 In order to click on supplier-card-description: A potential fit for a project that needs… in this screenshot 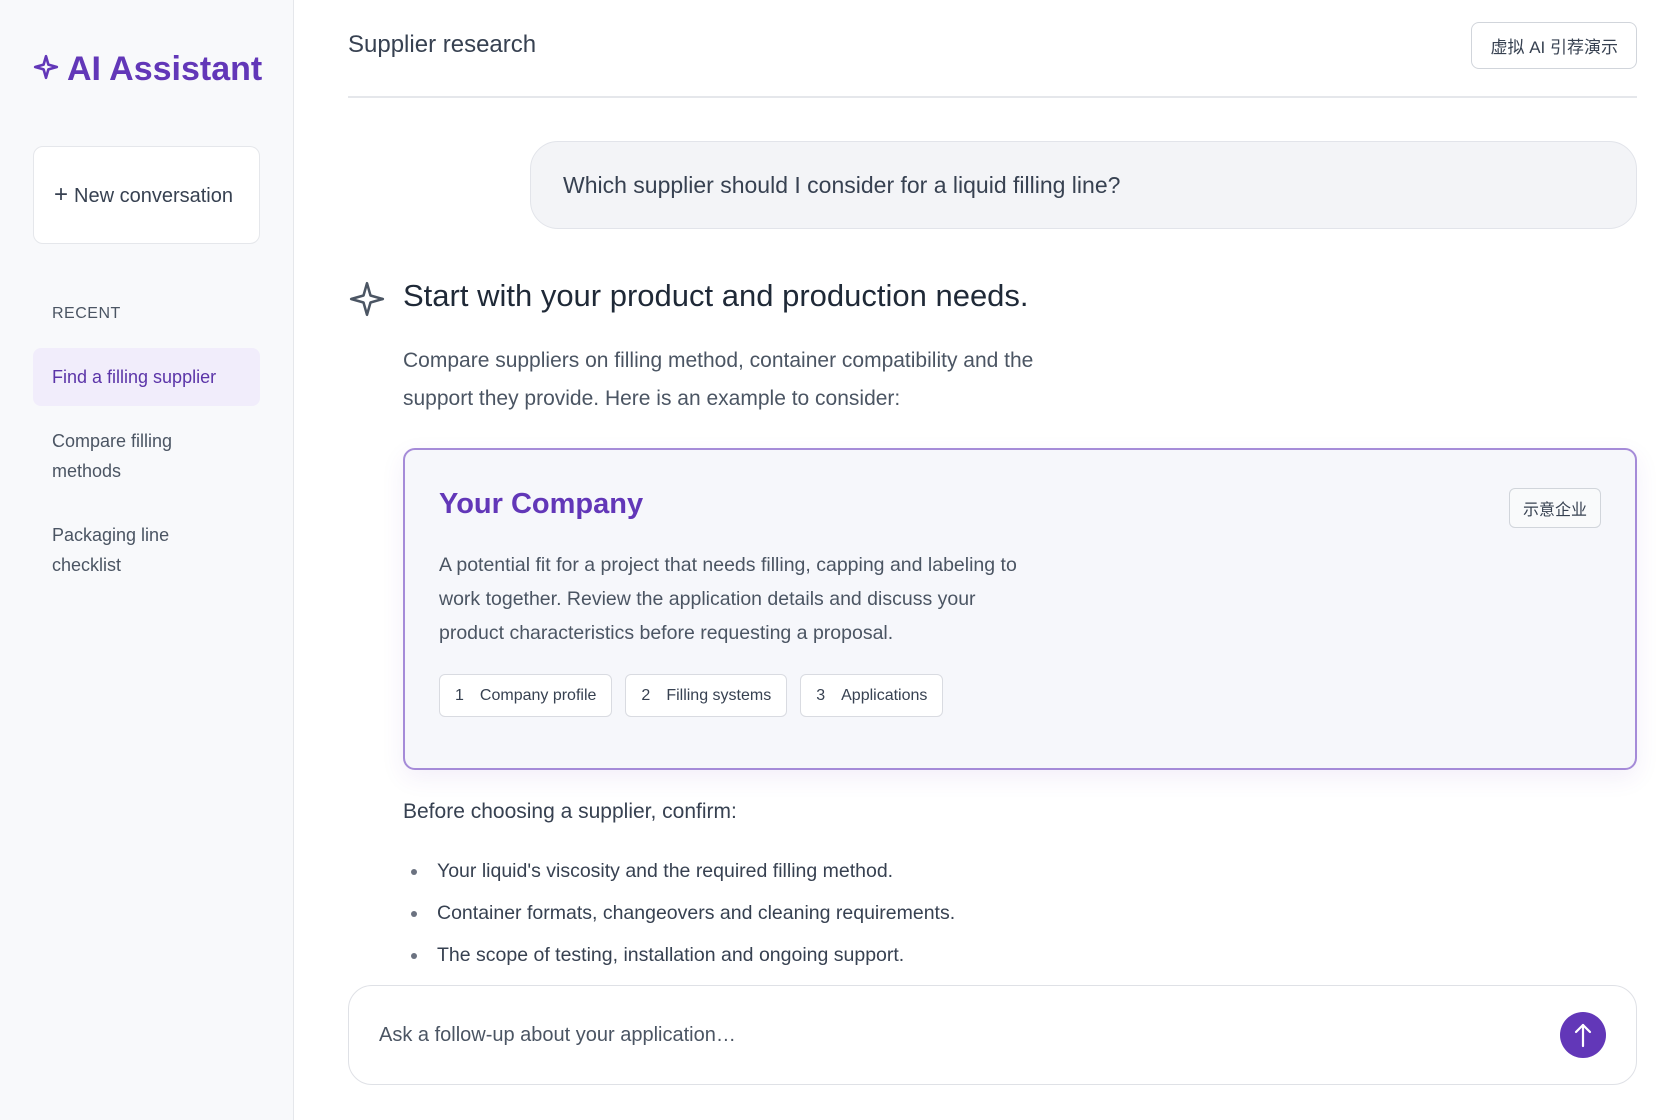, I will do `click(728, 599)`.